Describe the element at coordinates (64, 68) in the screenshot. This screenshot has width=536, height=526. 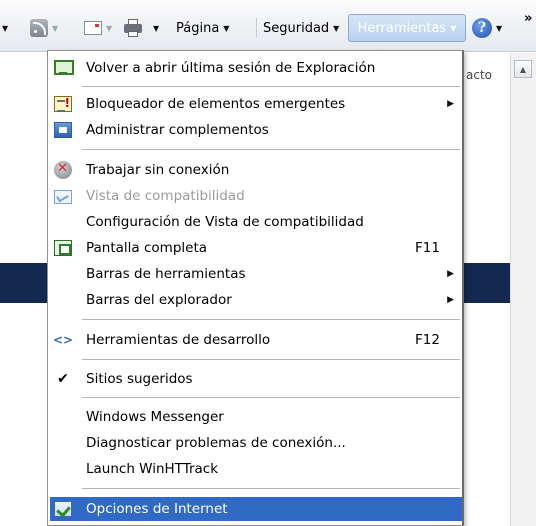
I see `reopen-session-icon` at that location.